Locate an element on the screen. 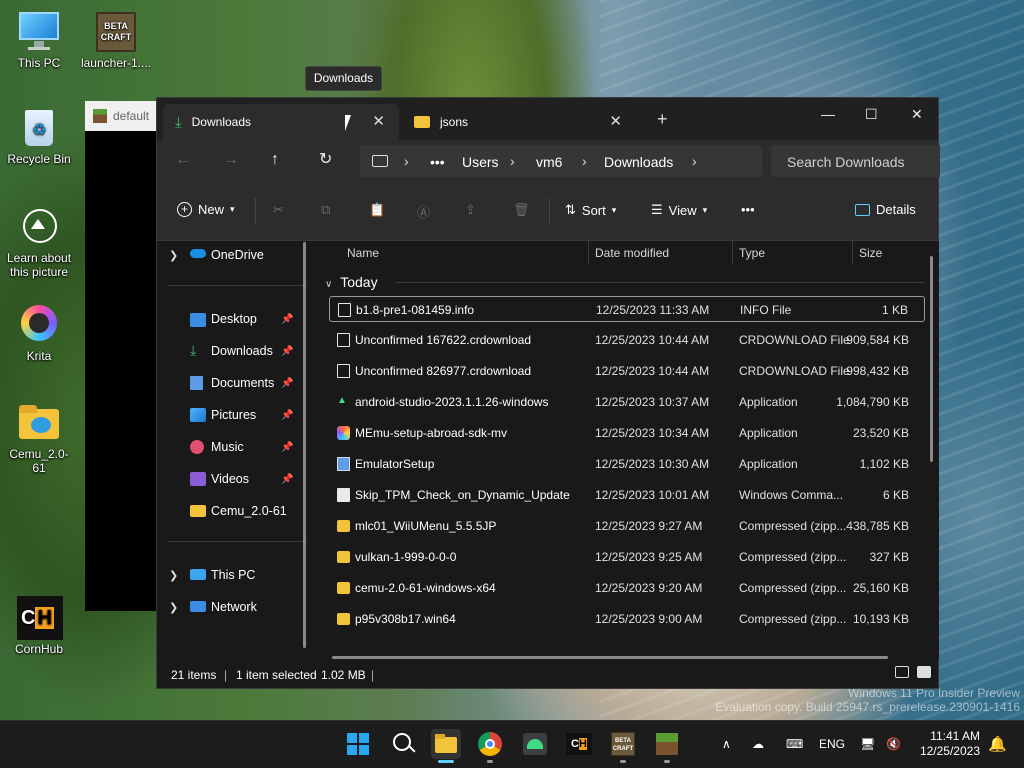  volume-muted-icon: 🔇 is located at coordinates (893, 744).